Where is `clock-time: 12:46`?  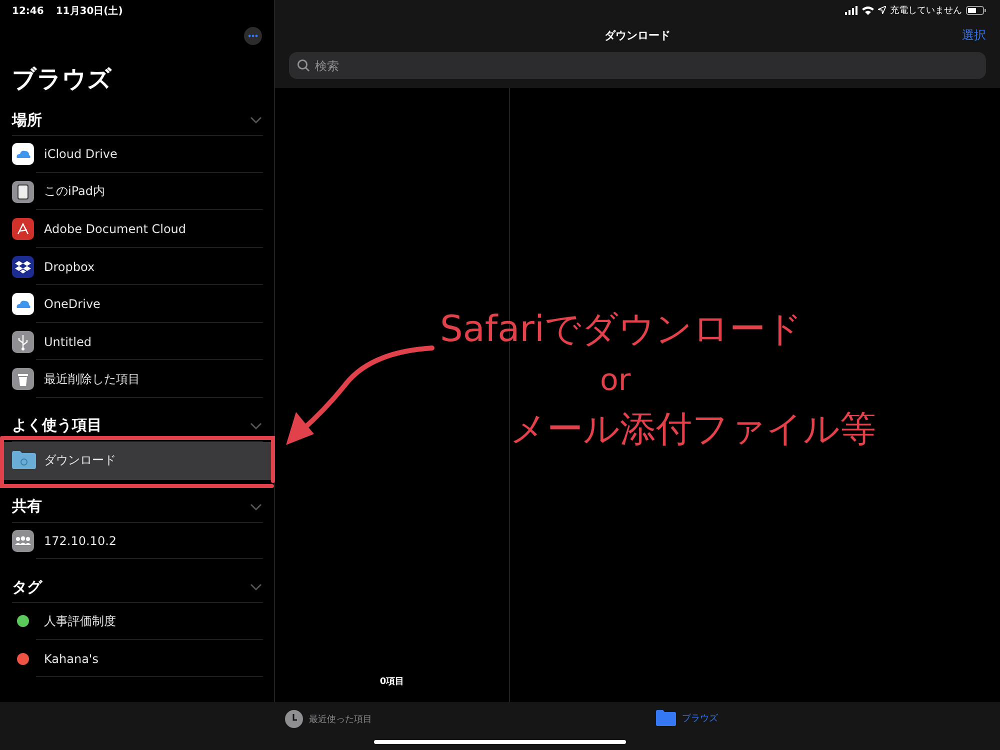
clock-time: 12:46 is located at coordinates (28, 11).